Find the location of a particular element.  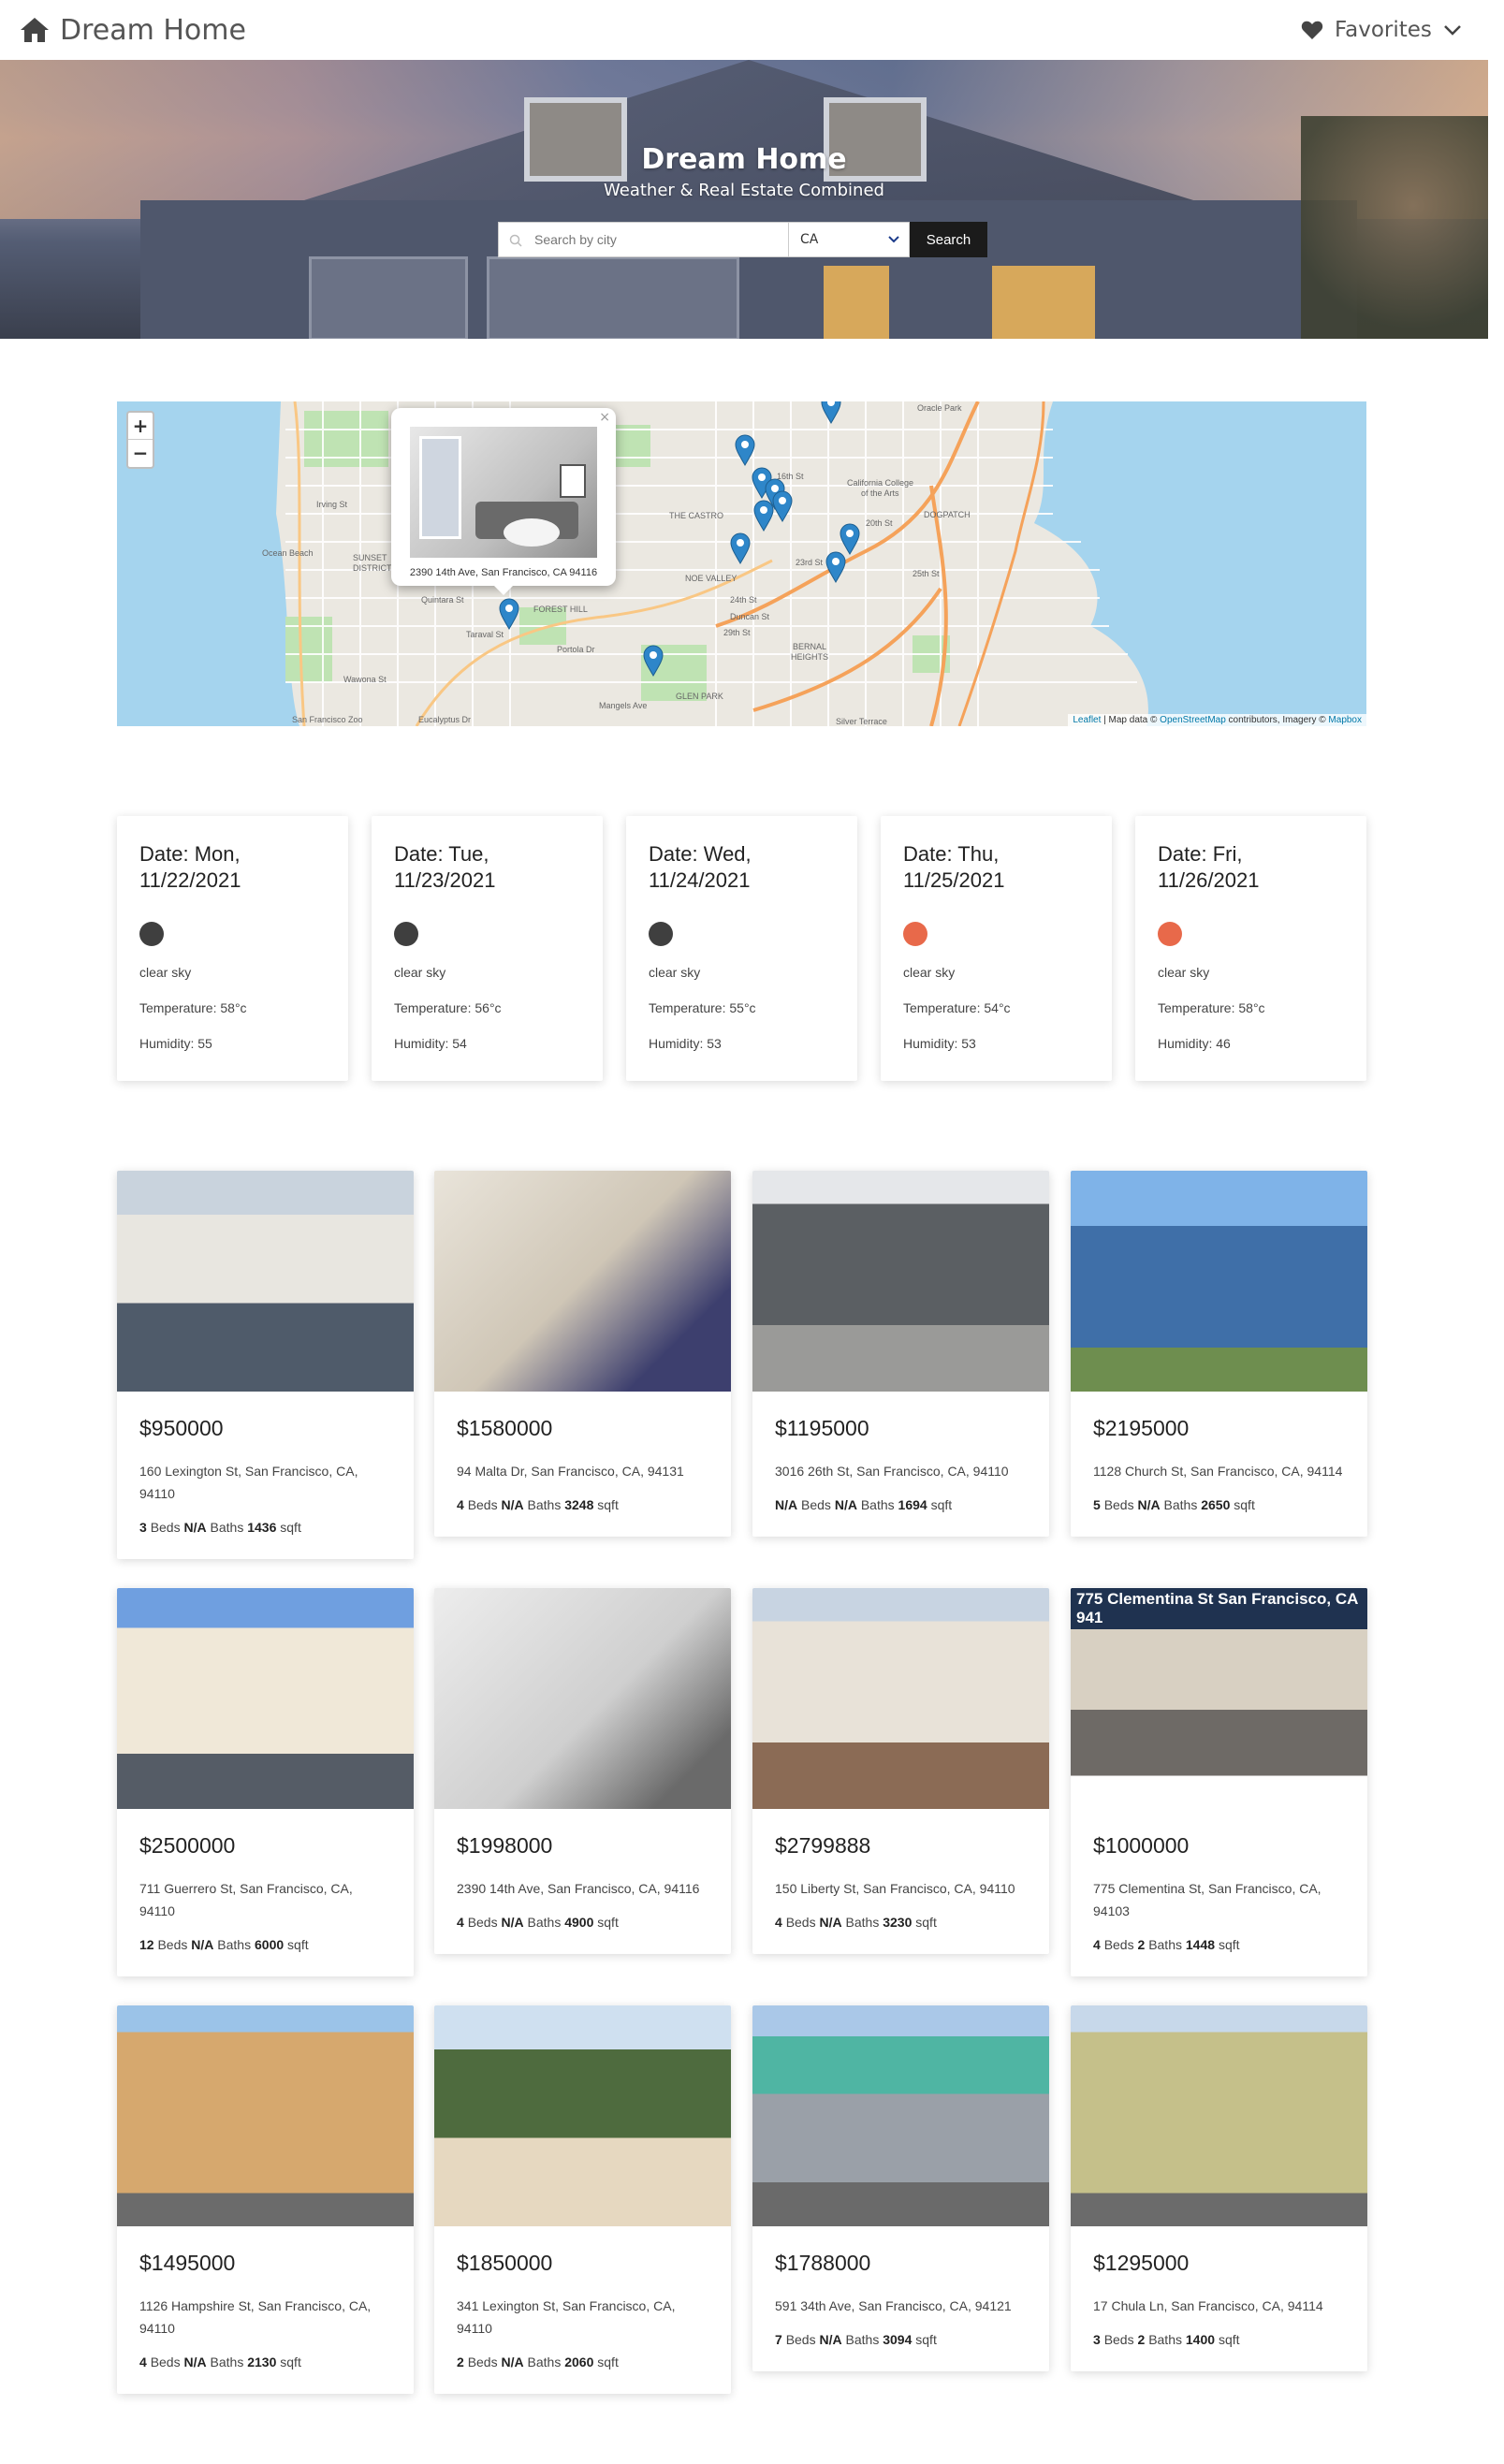

map-label: GLEN PARK is located at coordinates (699, 696).